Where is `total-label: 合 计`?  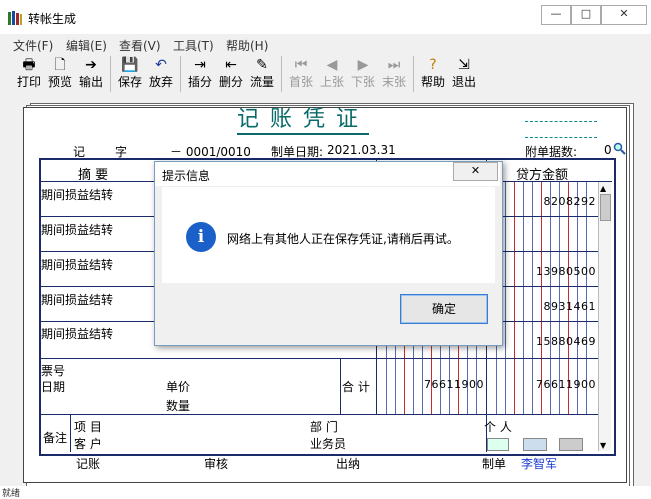 total-label: 合 计 is located at coordinates (356, 387).